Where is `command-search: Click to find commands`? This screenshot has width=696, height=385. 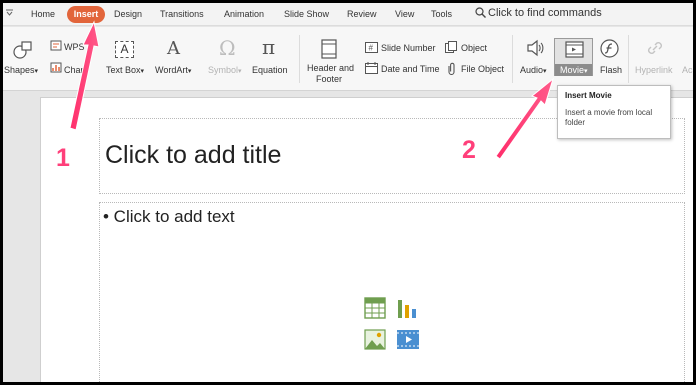
command-search: Click to find commands is located at coordinates (538, 13).